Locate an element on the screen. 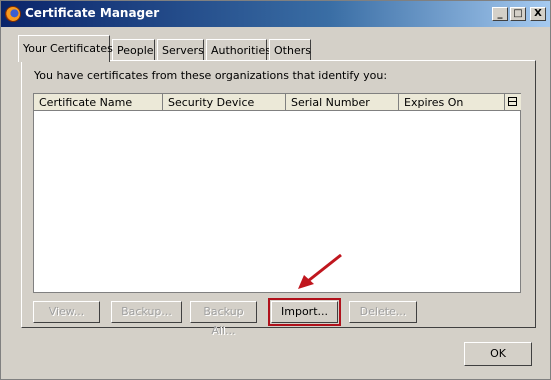 The image size is (551, 380). tab-authorities: Authorities is located at coordinates (238, 49).